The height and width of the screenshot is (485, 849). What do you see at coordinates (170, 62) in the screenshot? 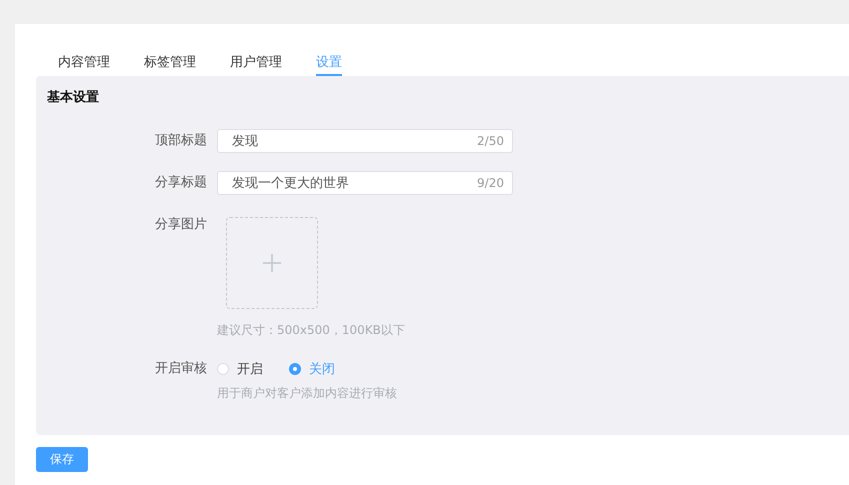
I see `tab: 标签管理` at bounding box center [170, 62].